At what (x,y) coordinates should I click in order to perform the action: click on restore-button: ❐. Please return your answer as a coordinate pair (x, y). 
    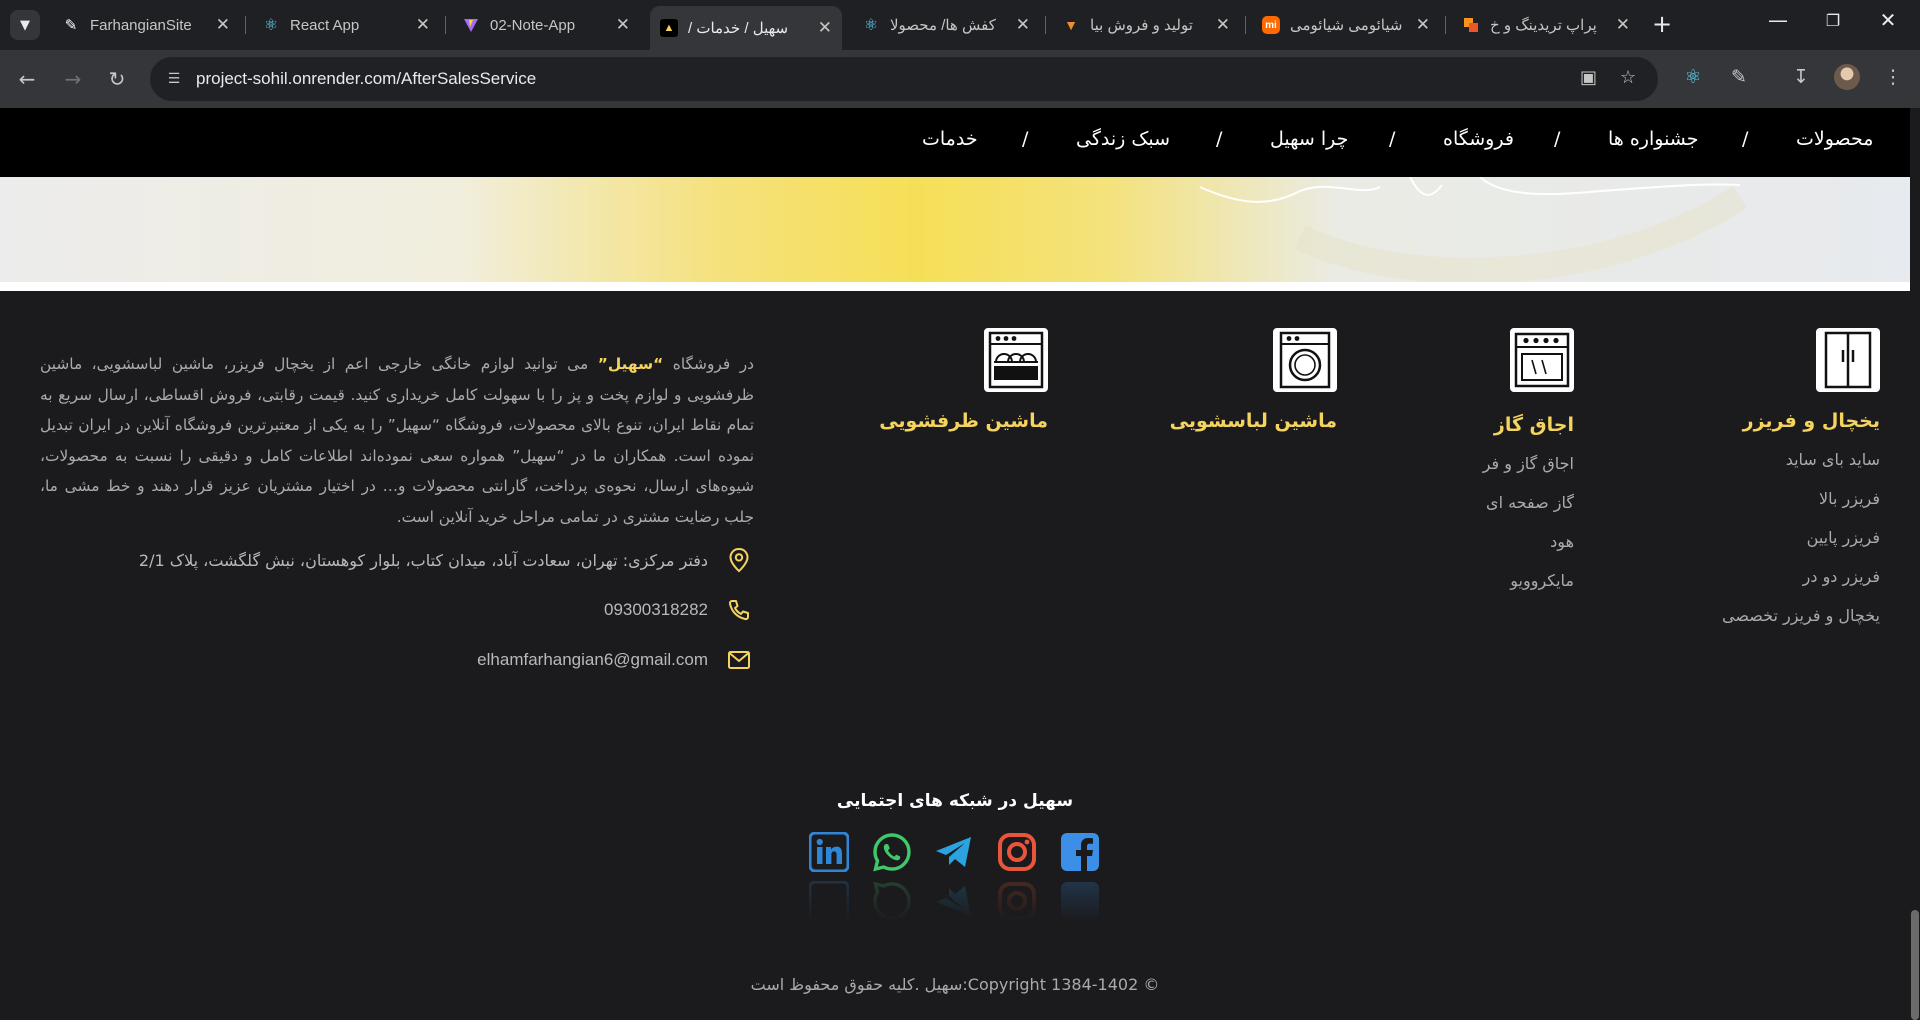
    Looking at the image, I should click on (1833, 20).